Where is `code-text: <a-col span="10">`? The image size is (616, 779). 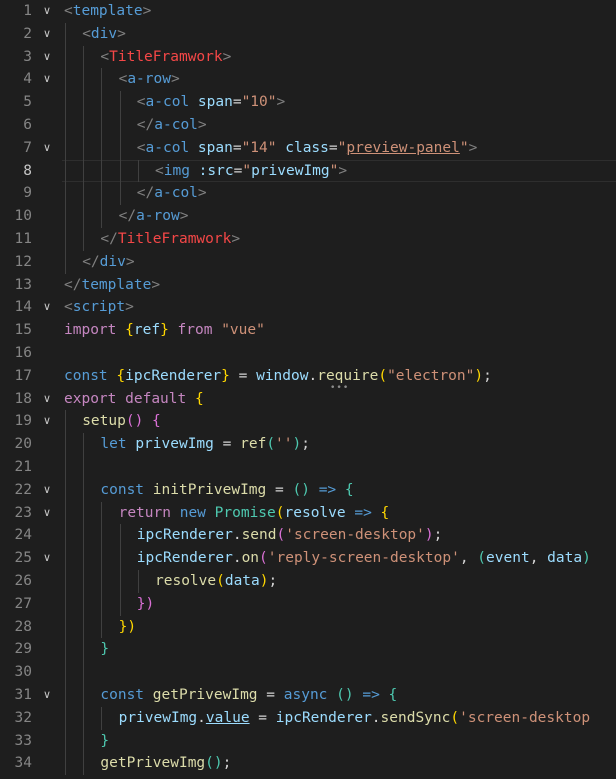 code-text: <a-col span="10"> is located at coordinates (211, 102).